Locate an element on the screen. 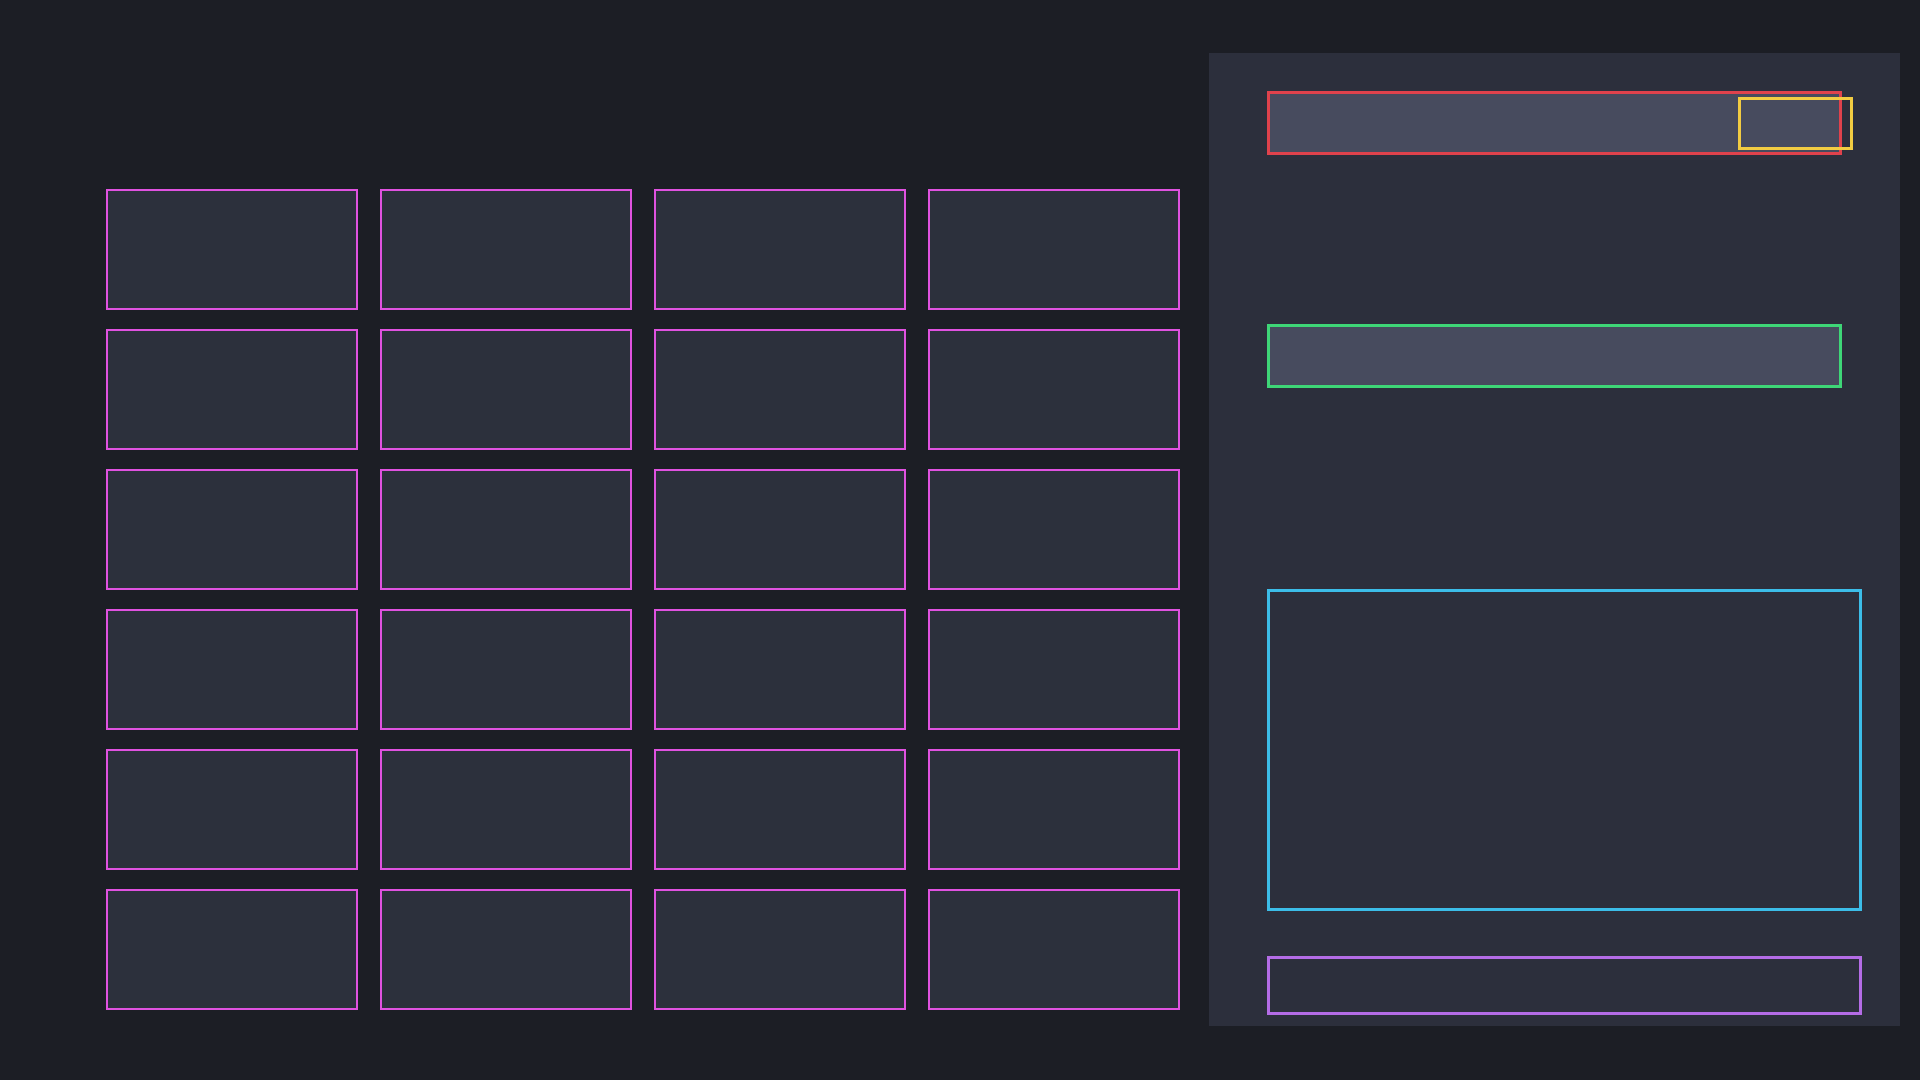 The width and height of the screenshot is (1920, 1080). bottom-bar is located at coordinates (1564, 985).